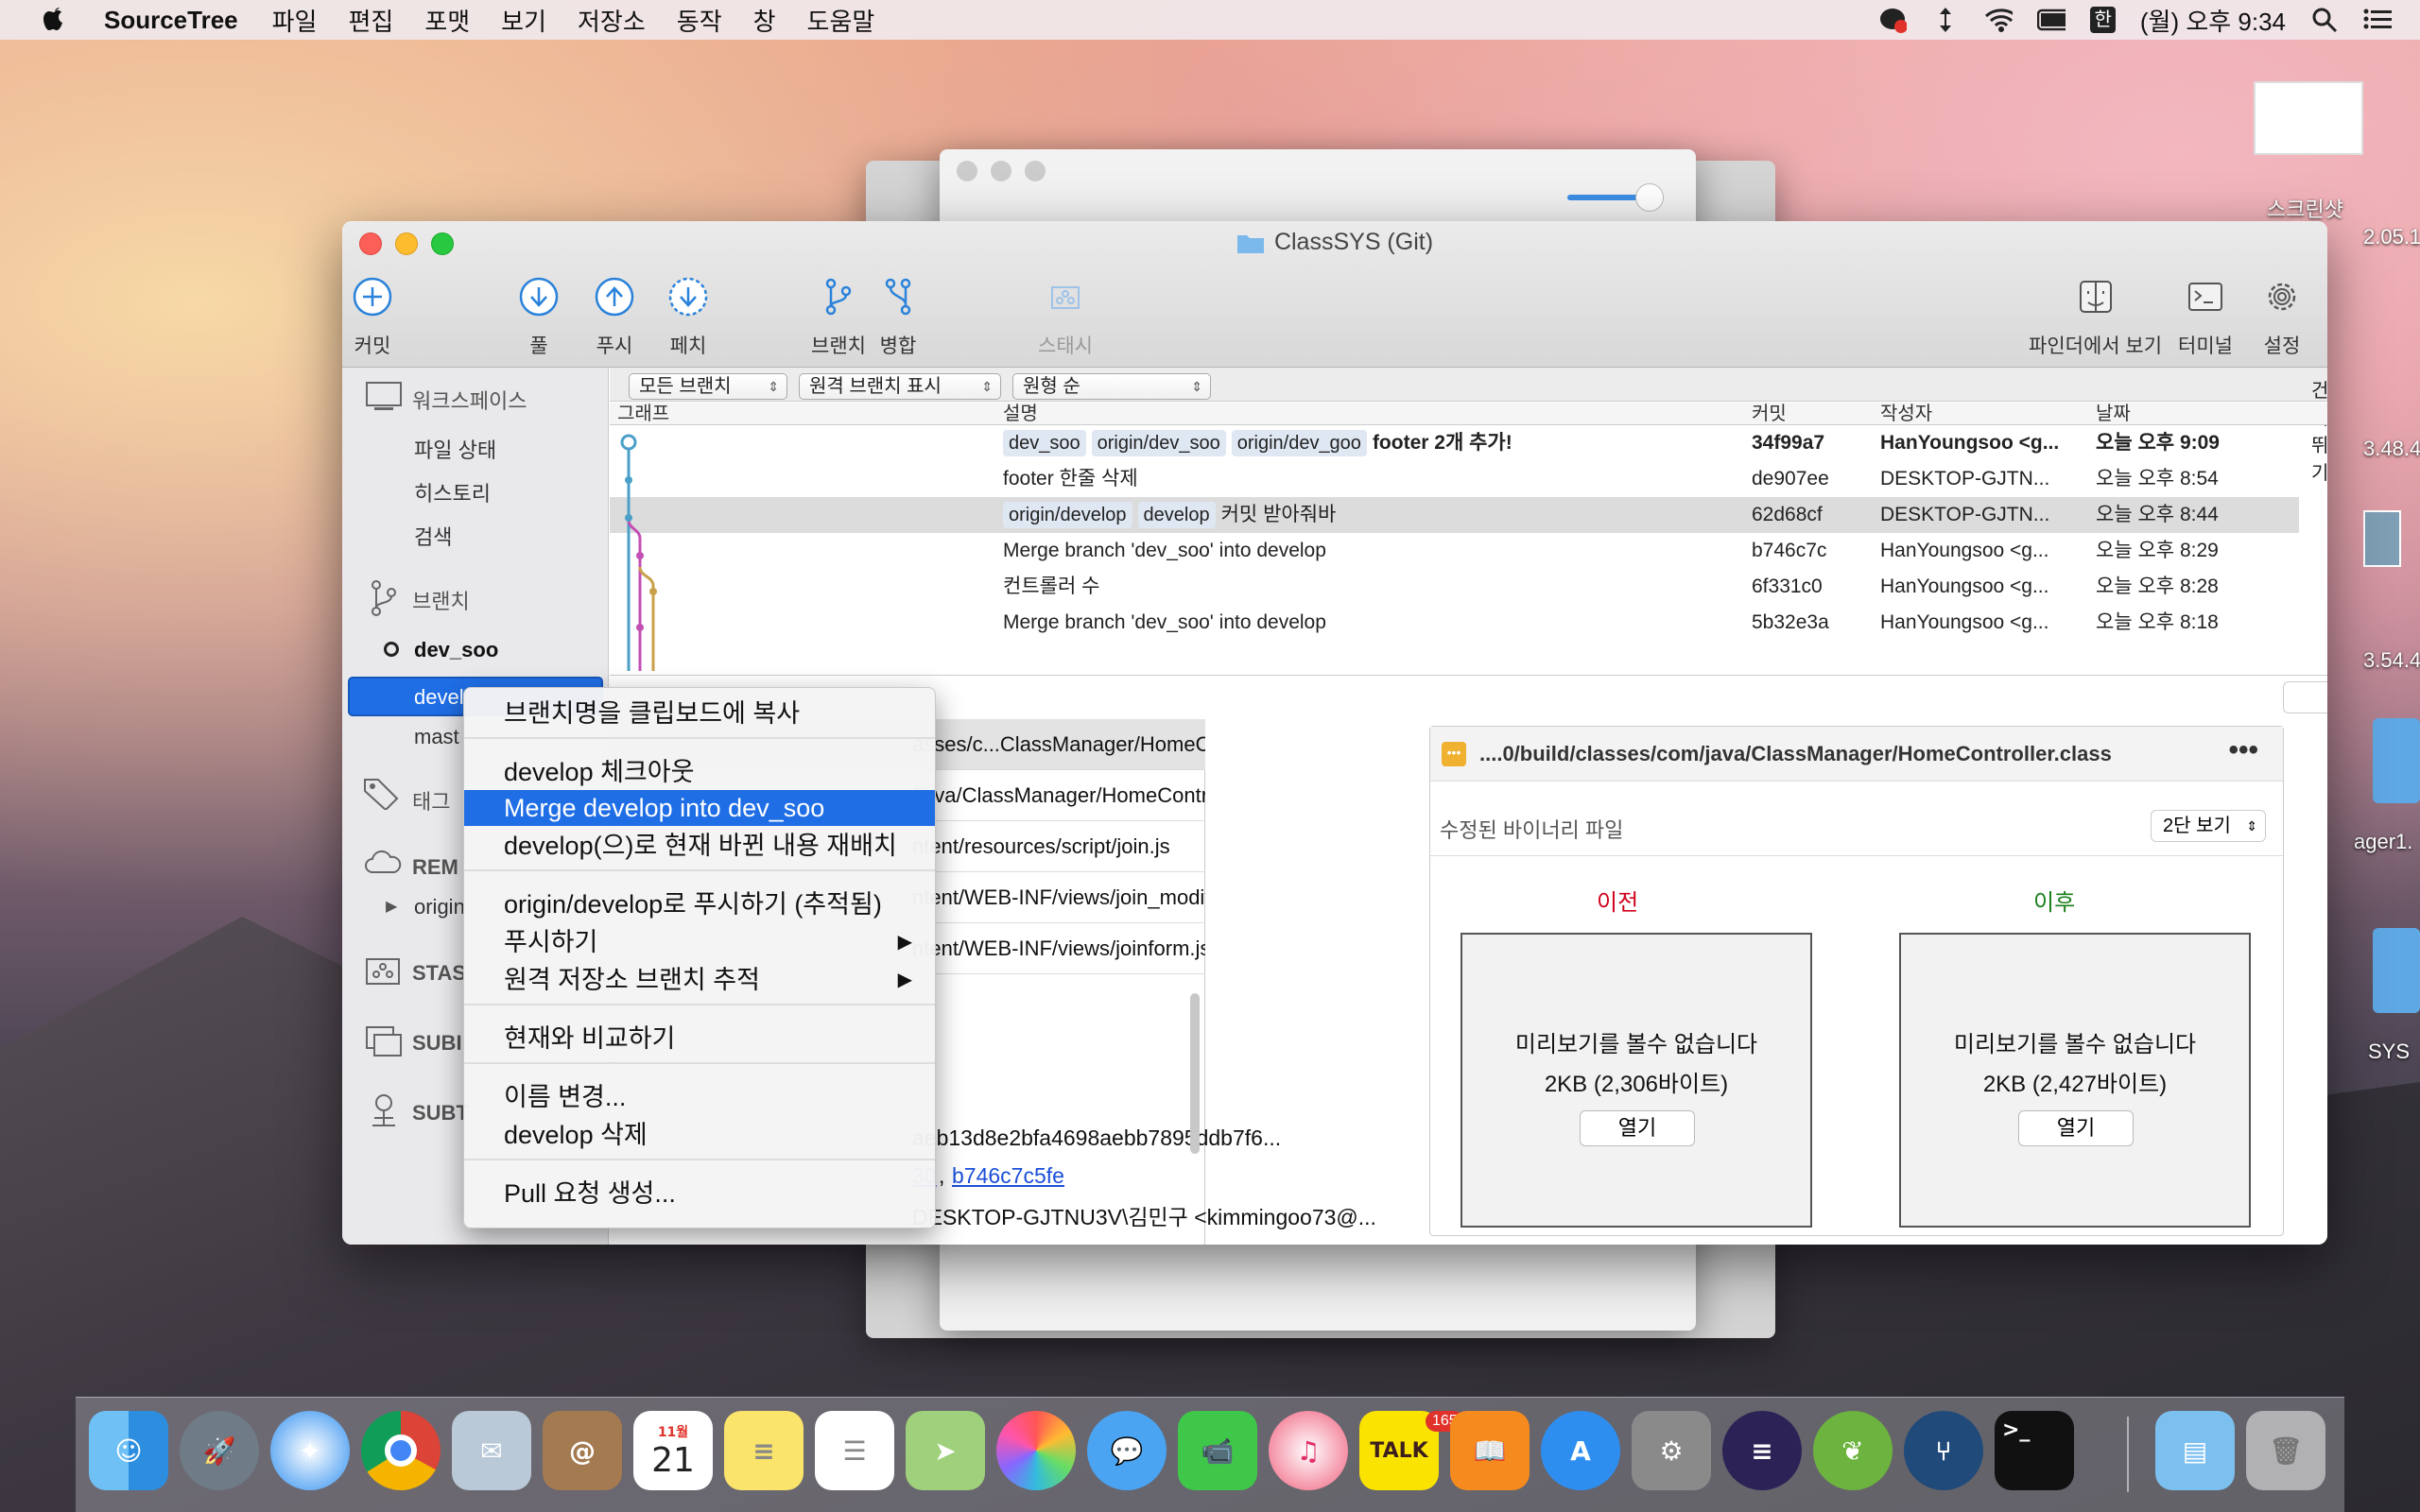  What do you see at coordinates (2383, 842) in the screenshot?
I see `desktop-label: ager1.` at bounding box center [2383, 842].